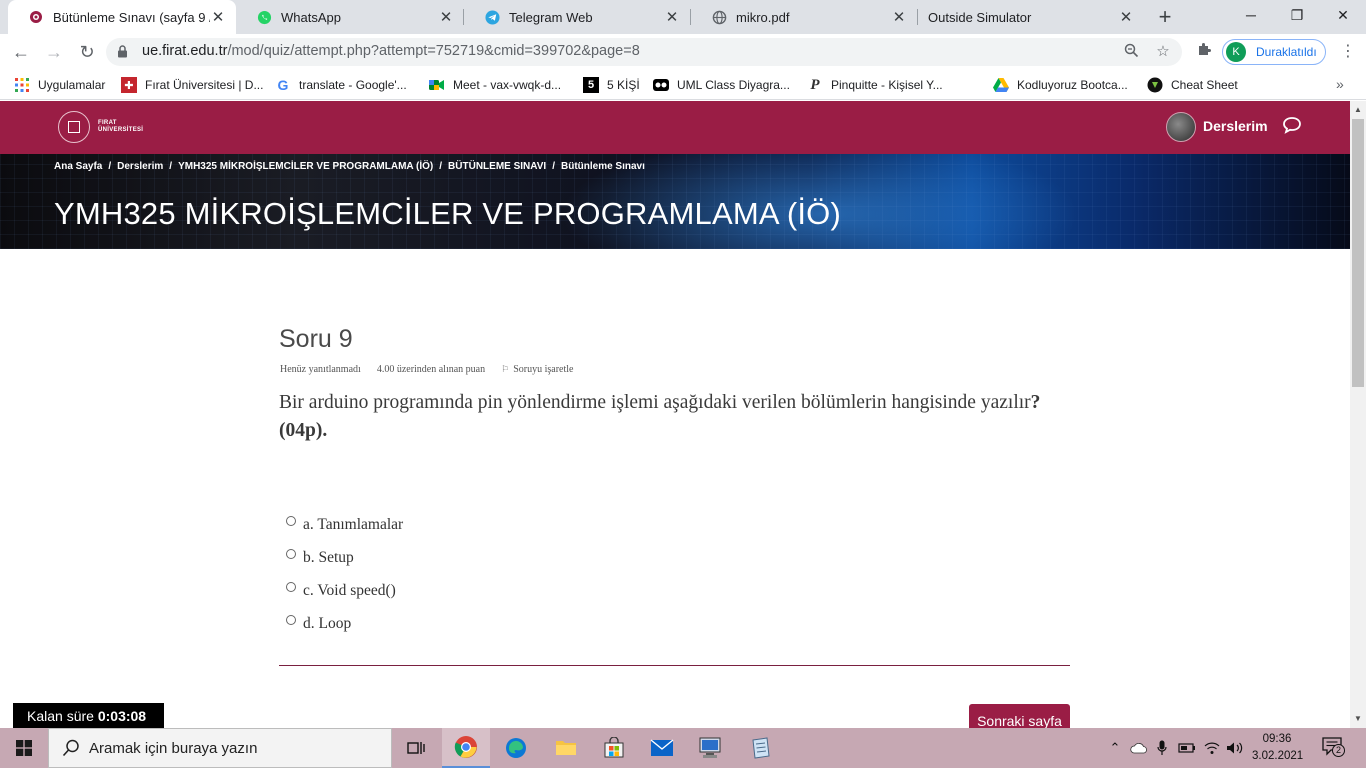 The width and height of the screenshot is (1366, 768). I want to click on bookmark-star-icon: ☆, so click(1163, 52).